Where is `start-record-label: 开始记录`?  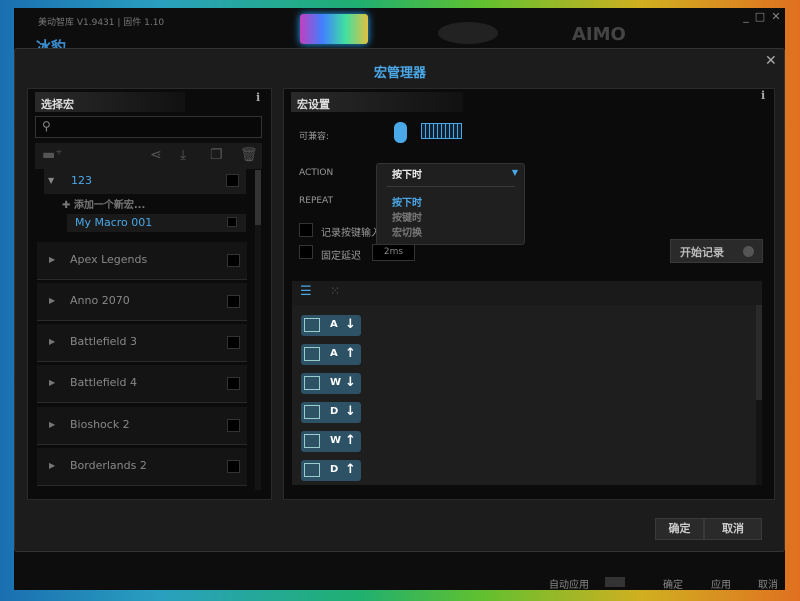
start-record-label: 开始记录 is located at coordinates (702, 252).